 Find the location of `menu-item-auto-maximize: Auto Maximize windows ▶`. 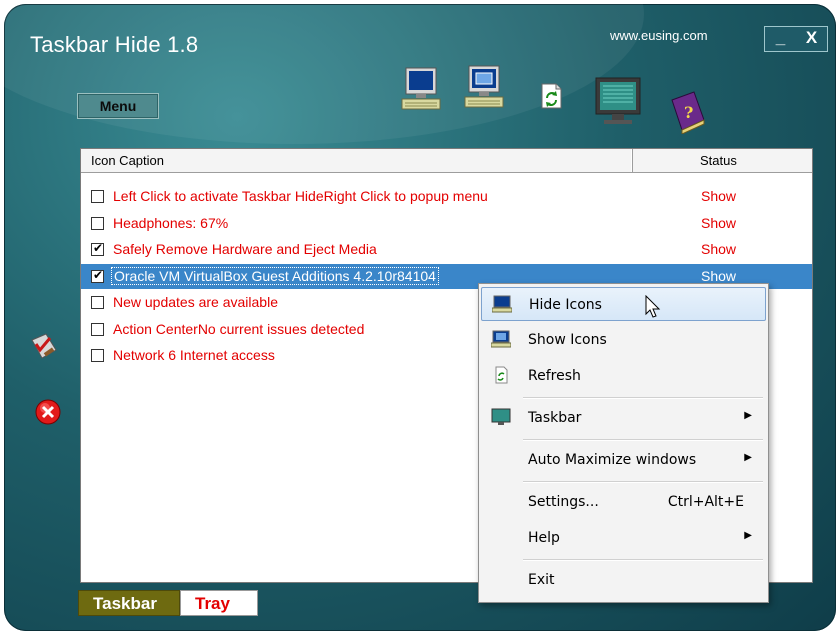

menu-item-auto-maximize: Auto Maximize windows ▶ is located at coordinates (623, 460).